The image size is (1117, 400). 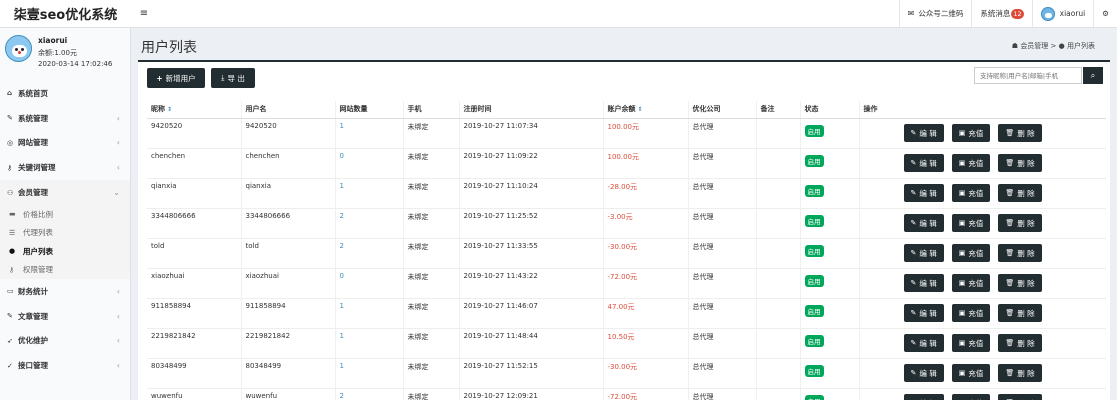 I want to click on column-header-nickname: 昵称 ⇕, so click(x=194, y=110).